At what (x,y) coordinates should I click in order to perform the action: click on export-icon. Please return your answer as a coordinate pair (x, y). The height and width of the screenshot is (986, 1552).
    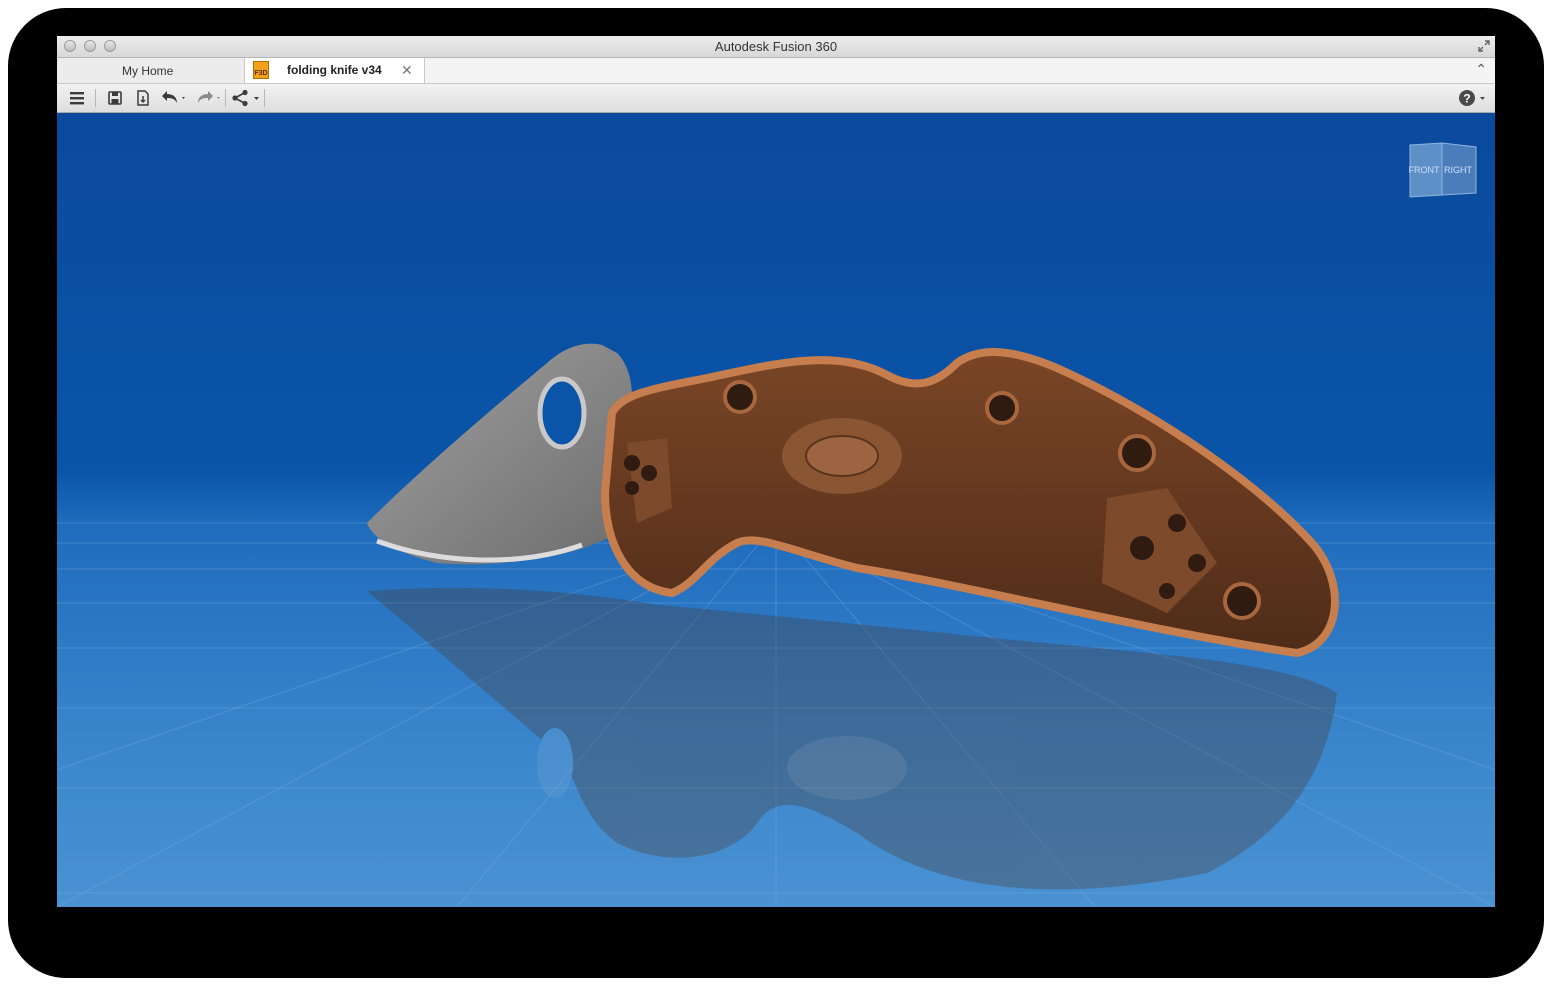
    Looking at the image, I should click on (143, 98).